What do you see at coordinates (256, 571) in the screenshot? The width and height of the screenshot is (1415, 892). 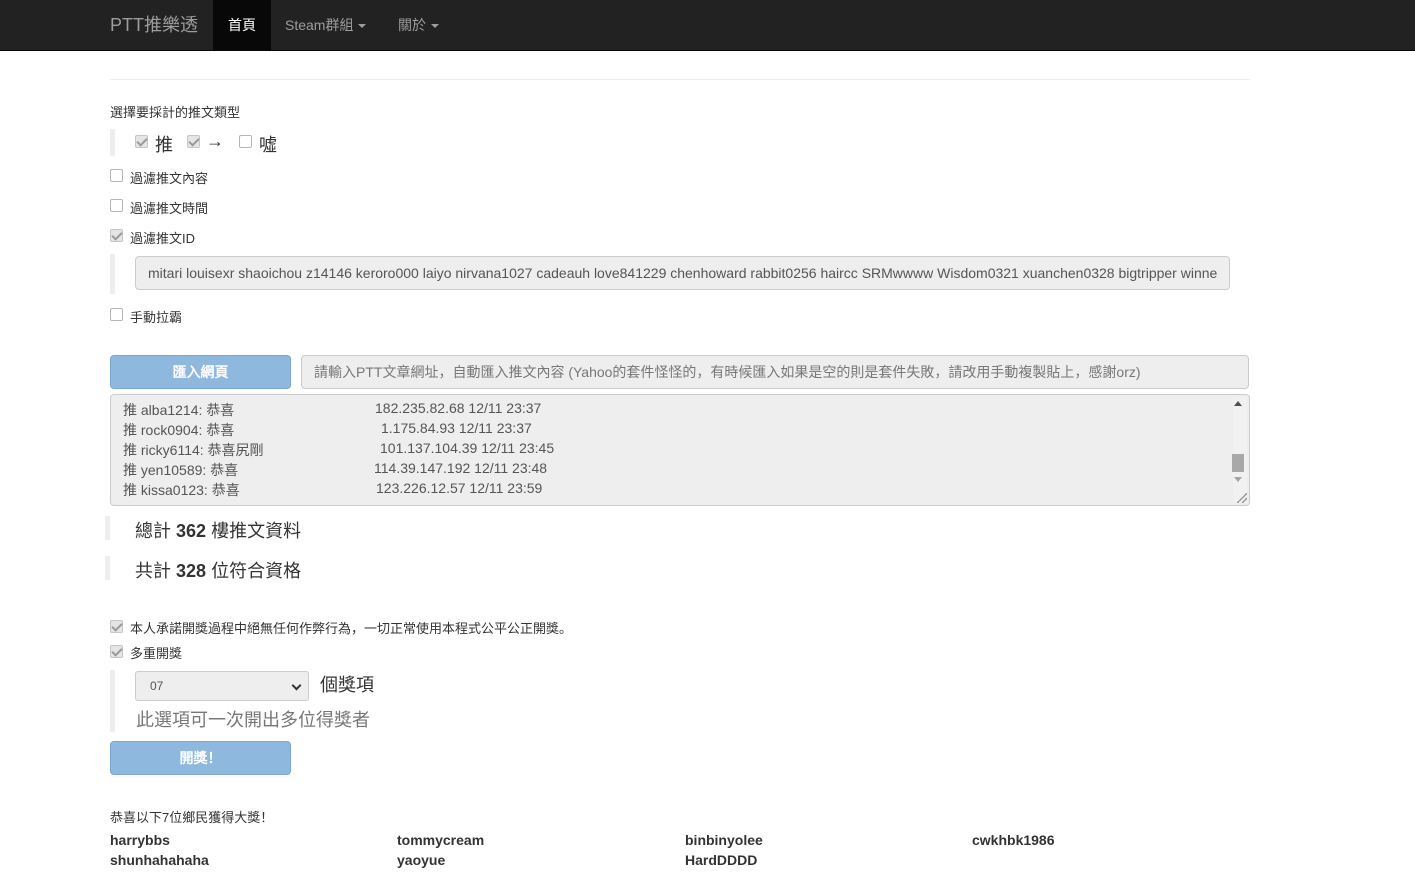 I see `eligible-suffix: 位符合資格` at bounding box center [256, 571].